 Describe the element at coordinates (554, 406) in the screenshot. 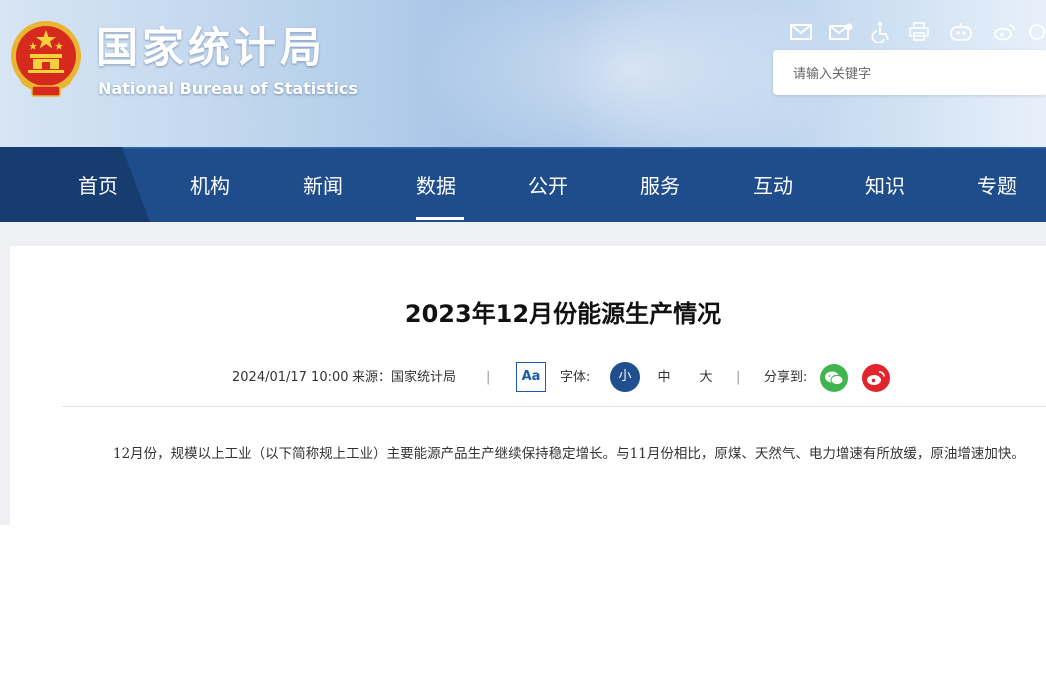

I see `meta-divider` at that location.